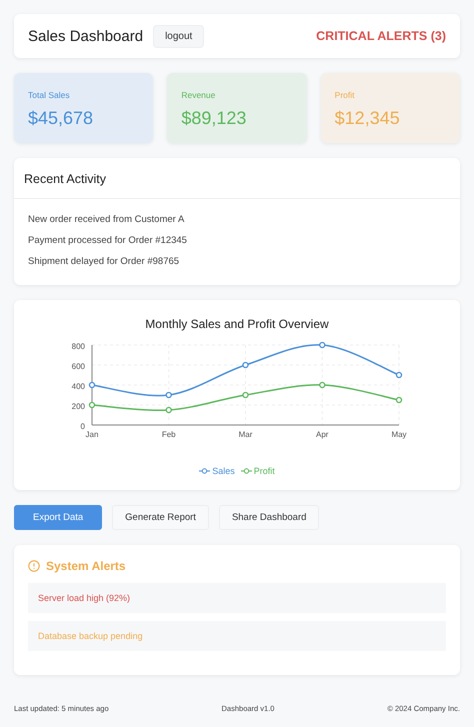  I want to click on x-tick-label: Feb, so click(169, 434).